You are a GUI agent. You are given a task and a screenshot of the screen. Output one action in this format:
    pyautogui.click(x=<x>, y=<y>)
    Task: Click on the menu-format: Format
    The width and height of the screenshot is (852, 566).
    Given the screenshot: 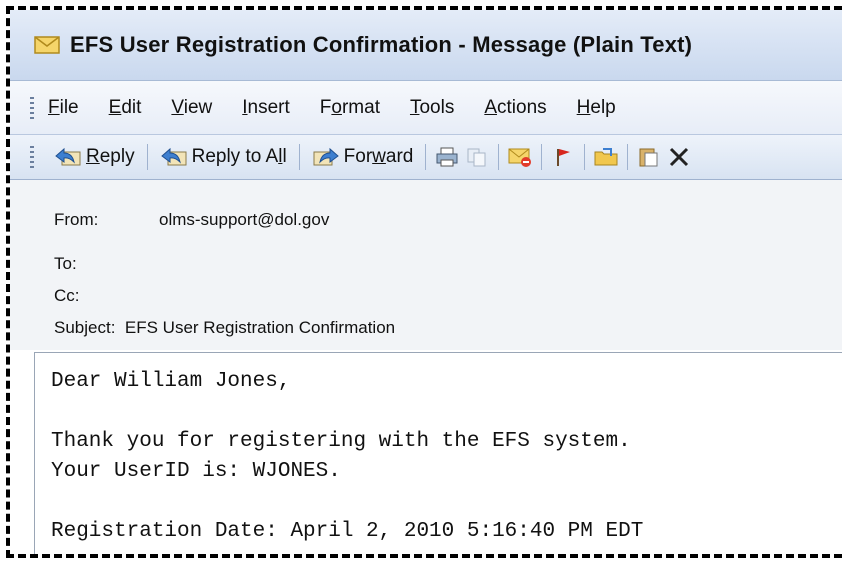 What is the action you would take?
    pyautogui.click(x=350, y=108)
    